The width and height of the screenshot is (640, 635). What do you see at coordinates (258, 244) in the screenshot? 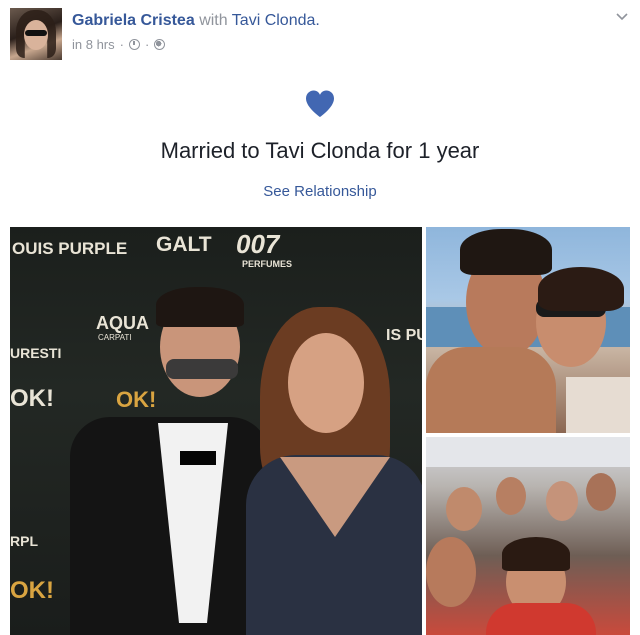
I see `backdrop-text: 007` at bounding box center [258, 244].